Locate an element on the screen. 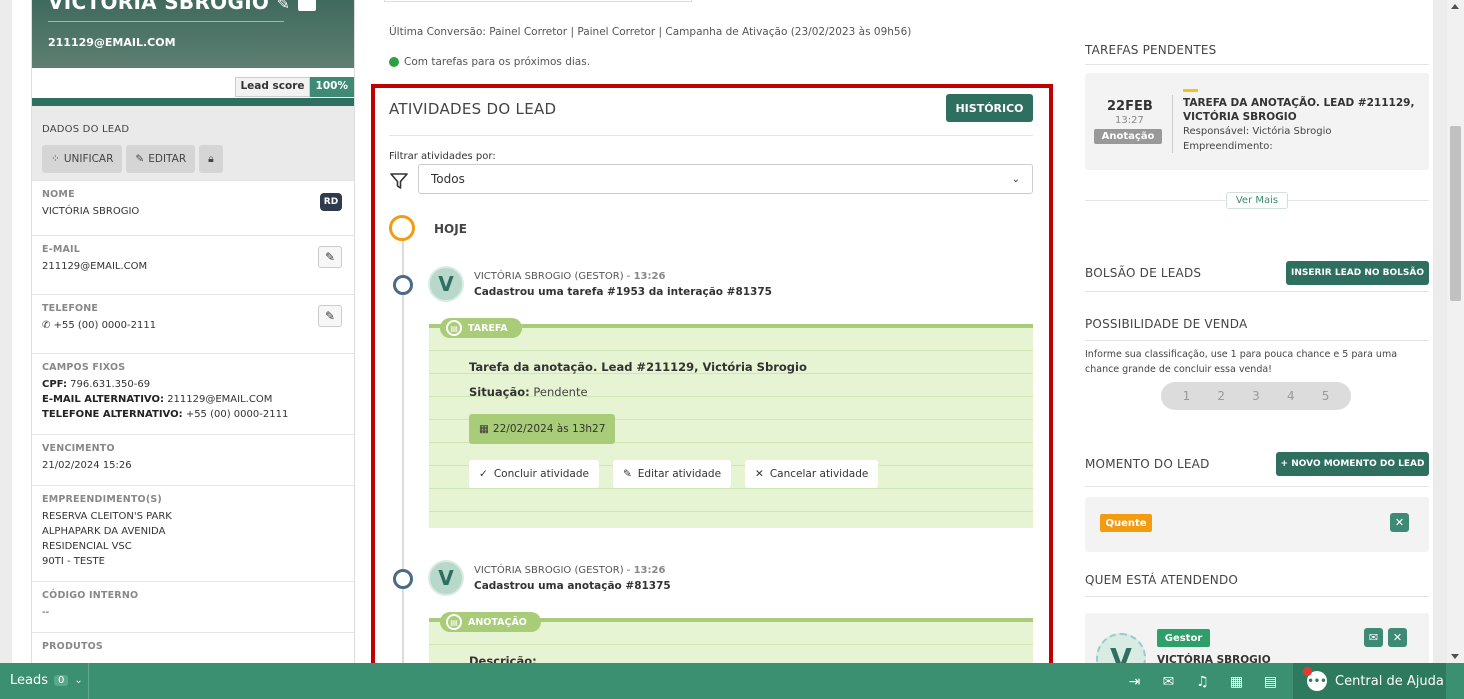 Image resolution: width=1464 pixels, height=699 pixels. field-label: VENCIMENTO is located at coordinates (78, 448).